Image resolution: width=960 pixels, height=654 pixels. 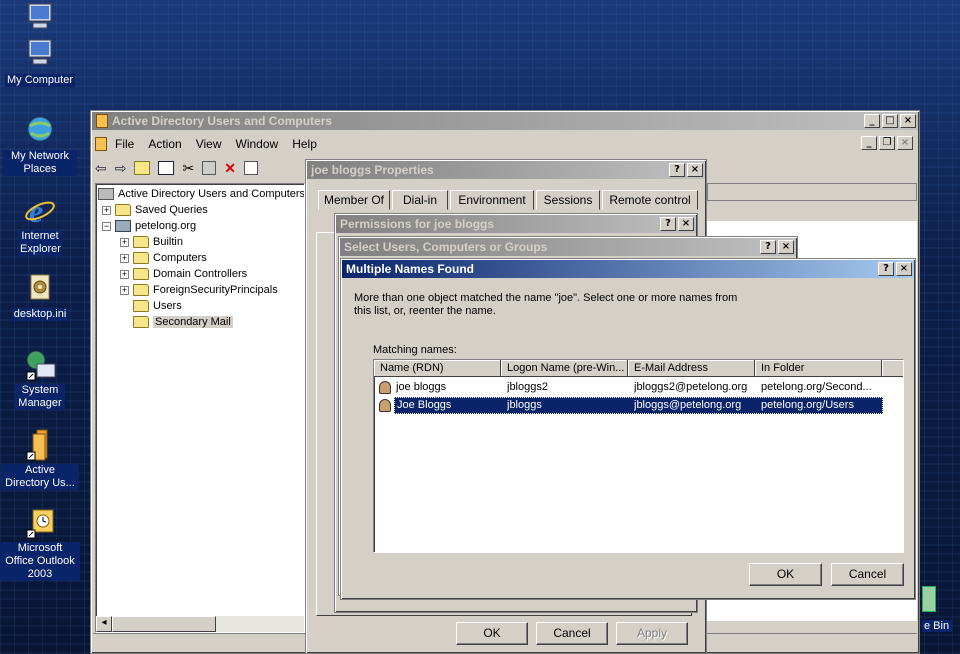 What do you see at coordinates (628, 269) in the screenshot?
I see `multiple-names-titlebar: Multiple Names Found ? ×` at bounding box center [628, 269].